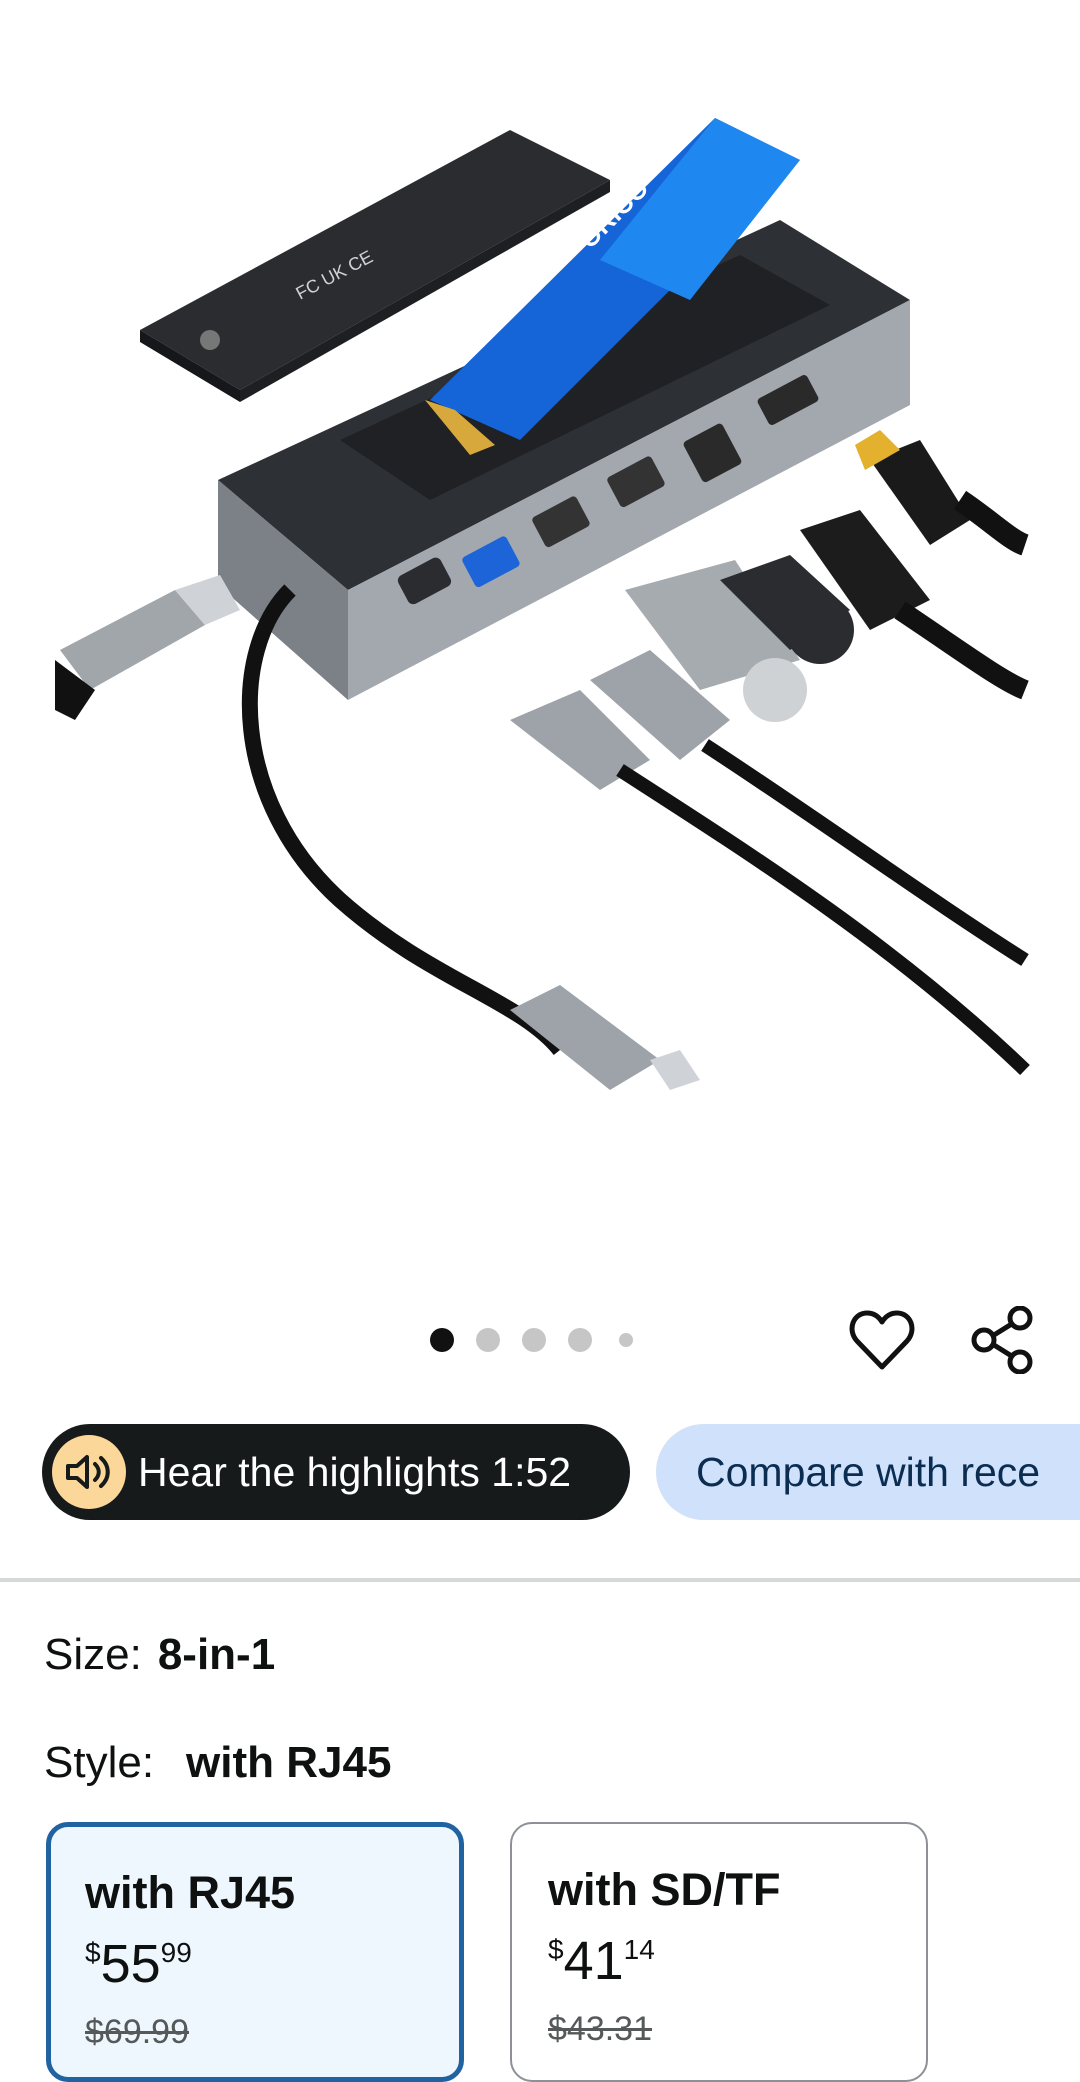 The width and height of the screenshot is (1080, 2082). What do you see at coordinates (99, 1762) in the screenshot?
I see `style-label: Style:` at bounding box center [99, 1762].